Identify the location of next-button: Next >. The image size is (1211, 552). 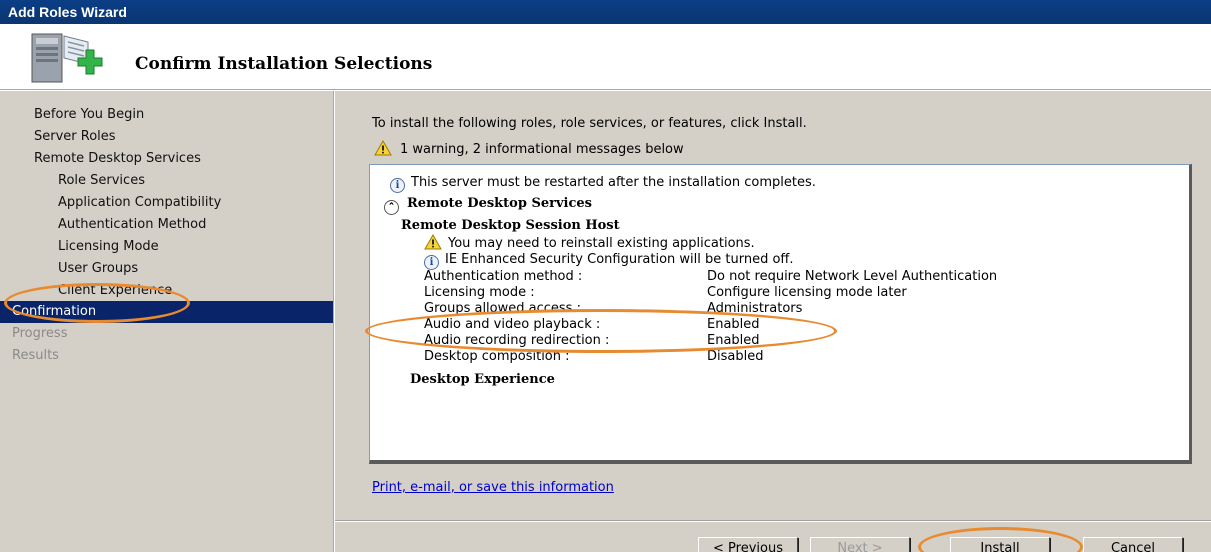
(860, 544).